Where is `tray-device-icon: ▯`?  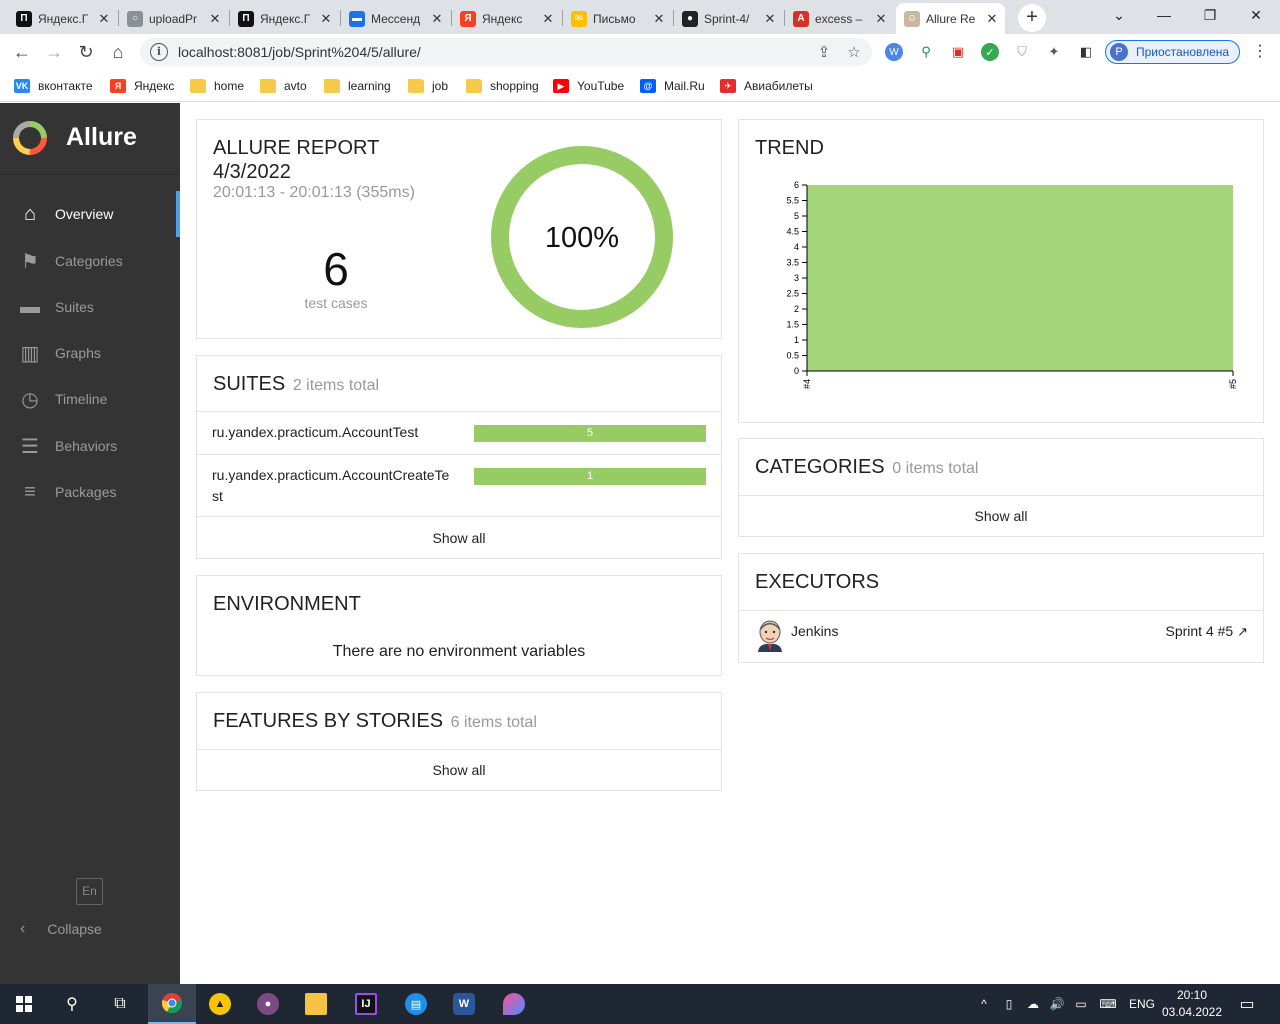 tray-device-icon: ▯ is located at coordinates (1009, 1004).